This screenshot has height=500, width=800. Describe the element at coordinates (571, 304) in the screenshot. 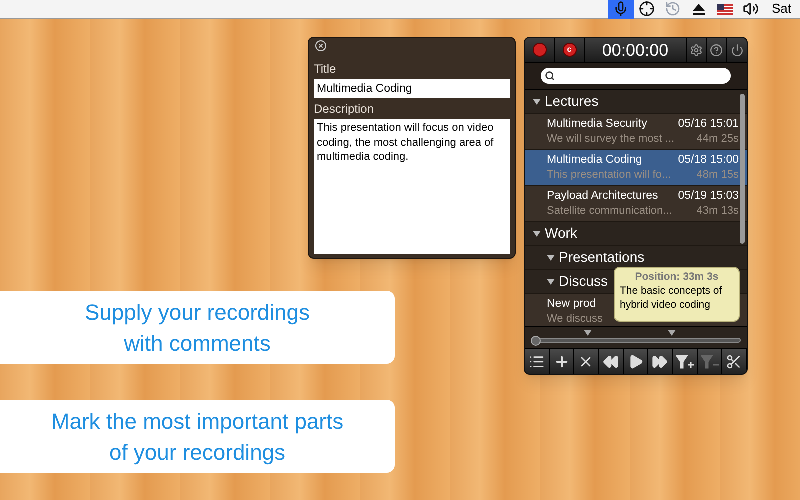

I see `recording-title: New prod` at that location.